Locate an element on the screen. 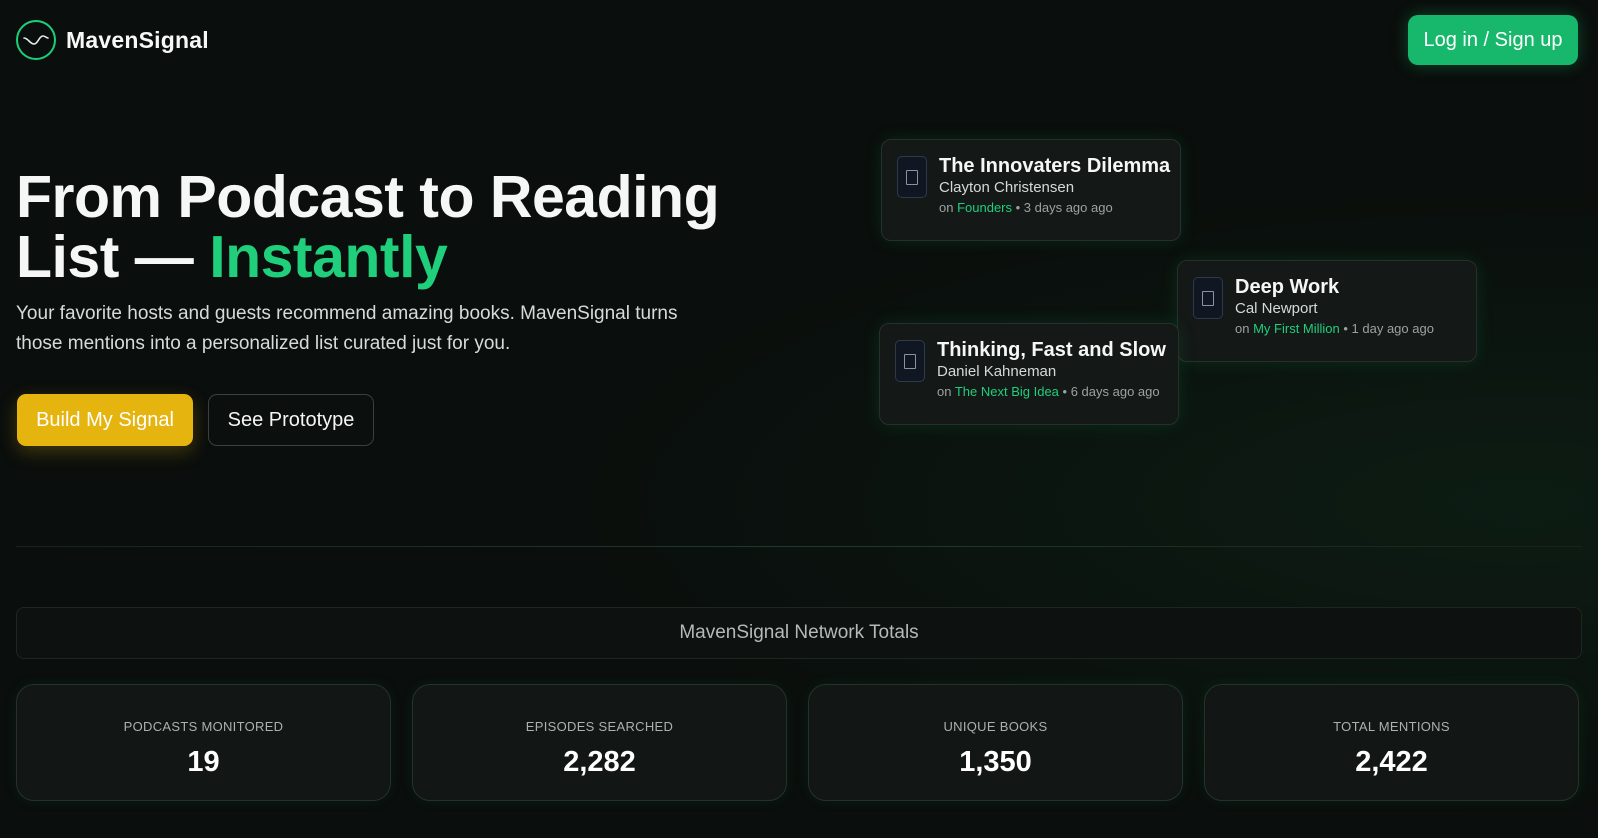 The height and width of the screenshot is (838, 1598). brand-name: MavenSignal is located at coordinates (137, 39).